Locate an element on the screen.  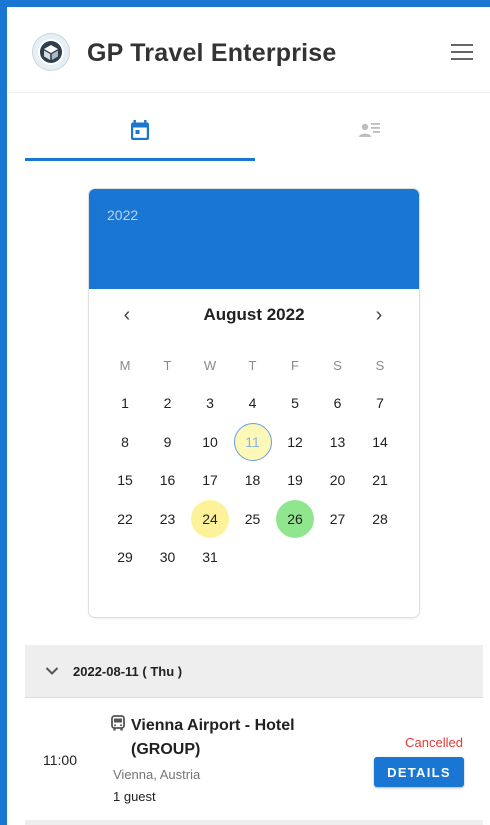
guest-count: 1 guest is located at coordinates (134, 796).